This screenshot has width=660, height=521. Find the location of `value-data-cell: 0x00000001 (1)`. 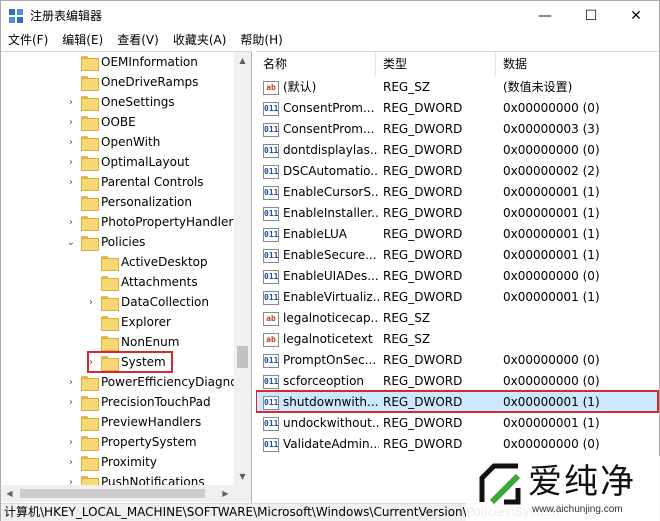

value-data-cell: 0x00000001 (1) is located at coordinates (551, 423).